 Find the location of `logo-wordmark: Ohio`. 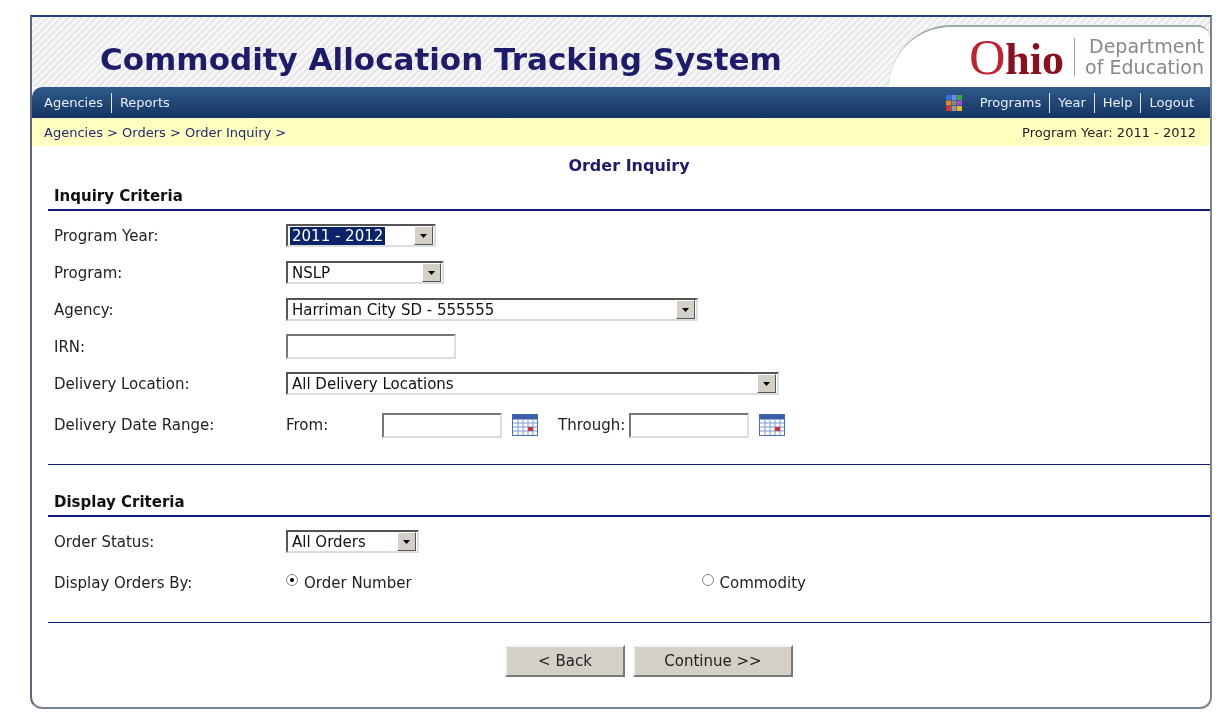

logo-wordmark: Ohio is located at coordinates (1017, 57).